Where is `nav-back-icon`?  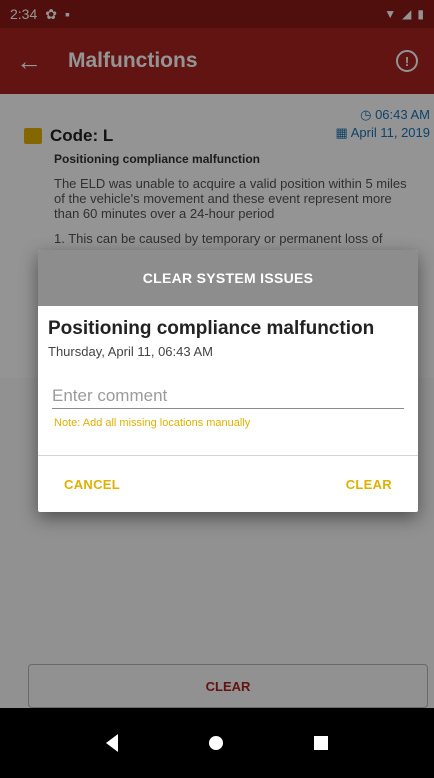 nav-back-icon is located at coordinates (111, 743).